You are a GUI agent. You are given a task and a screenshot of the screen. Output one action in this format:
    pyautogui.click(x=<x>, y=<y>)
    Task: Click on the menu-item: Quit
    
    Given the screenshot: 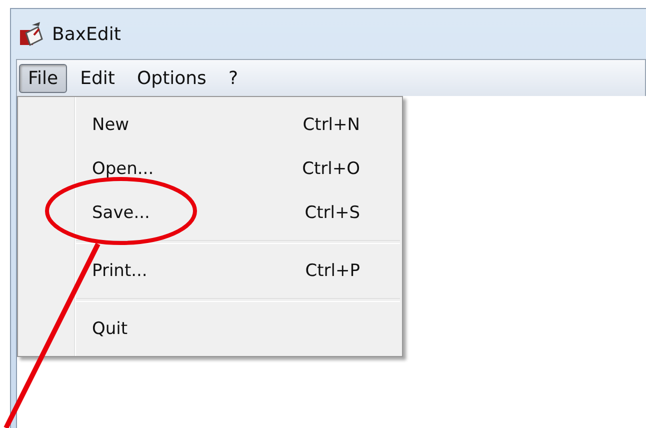 What is the action you would take?
    pyautogui.click(x=210, y=329)
    